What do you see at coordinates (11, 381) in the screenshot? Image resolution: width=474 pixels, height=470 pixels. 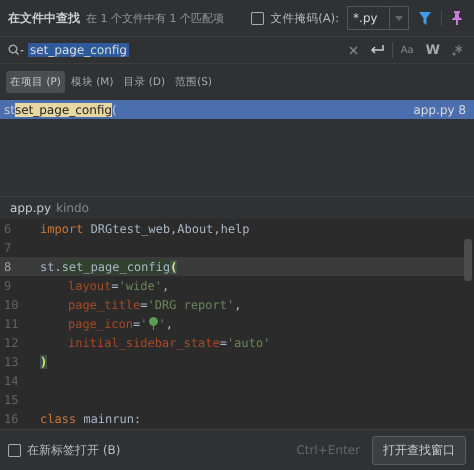 I see `line-number: 14` at bounding box center [11, 381].